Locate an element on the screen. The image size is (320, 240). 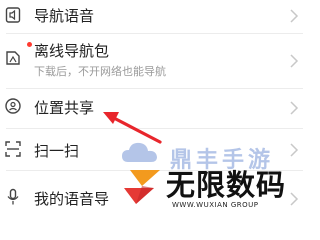
menu-item-location-share: 位置共享 is located at coordinates (151, 108).